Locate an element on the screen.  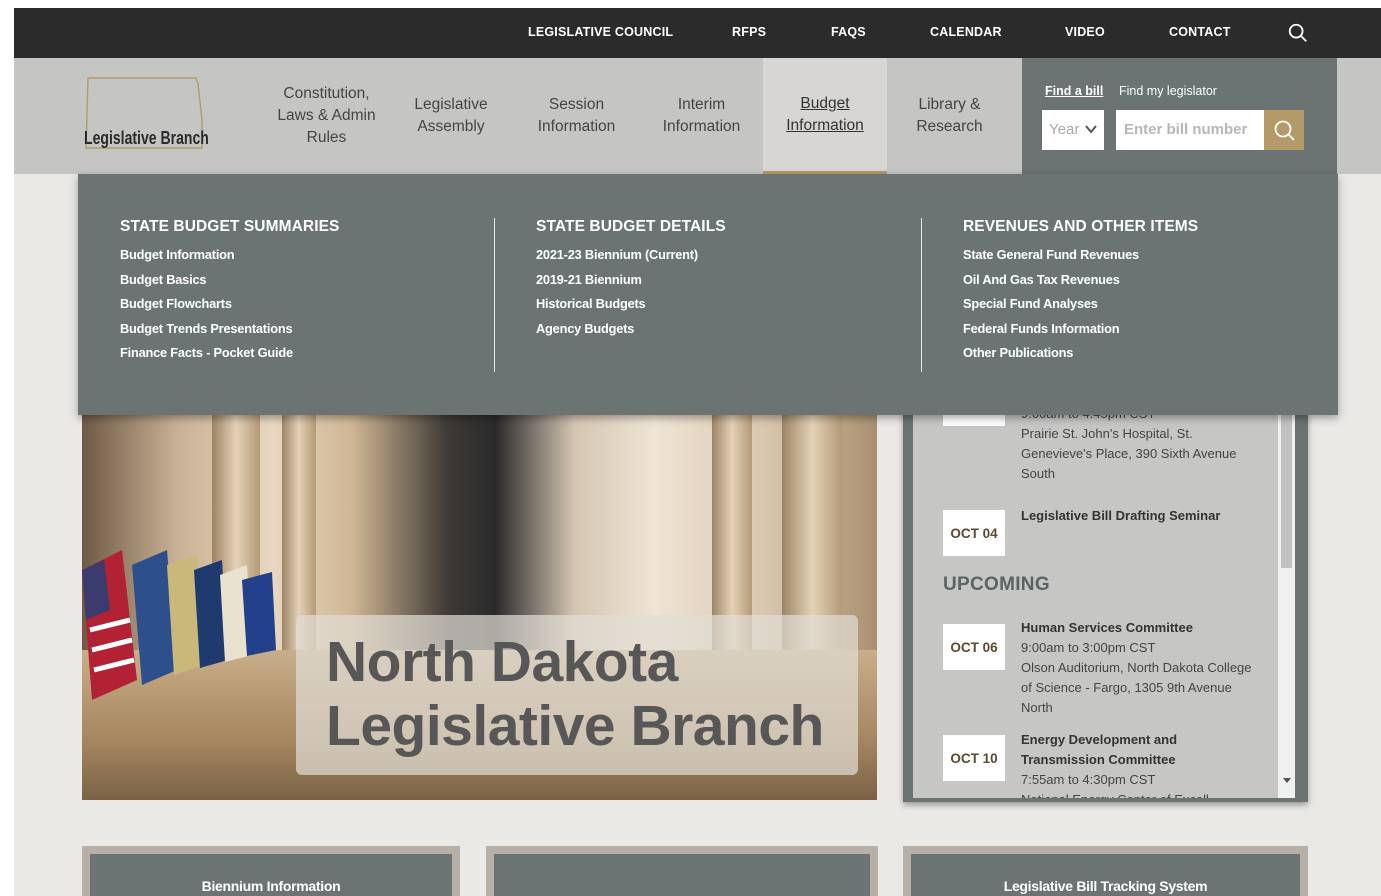
nav-label: Constitution, Laws & Admin Rules is located at coordinates (326, 115).